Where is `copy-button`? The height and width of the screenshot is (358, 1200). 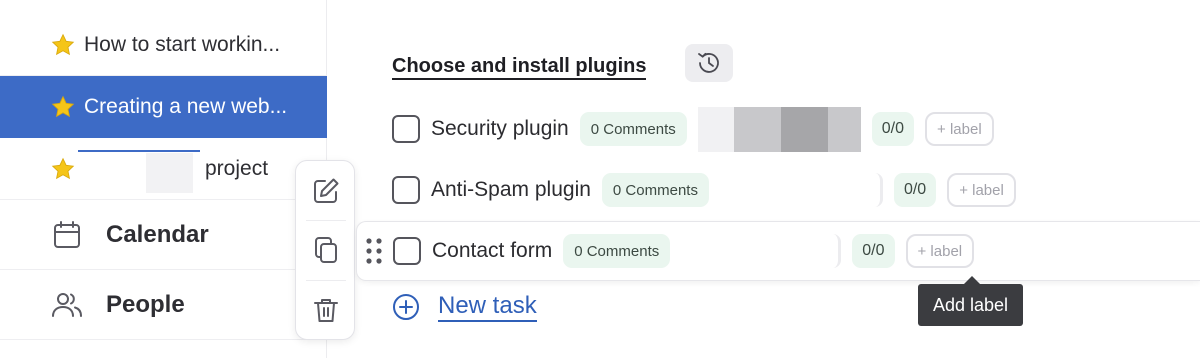
copy-button is located at coordinates (326, 250).